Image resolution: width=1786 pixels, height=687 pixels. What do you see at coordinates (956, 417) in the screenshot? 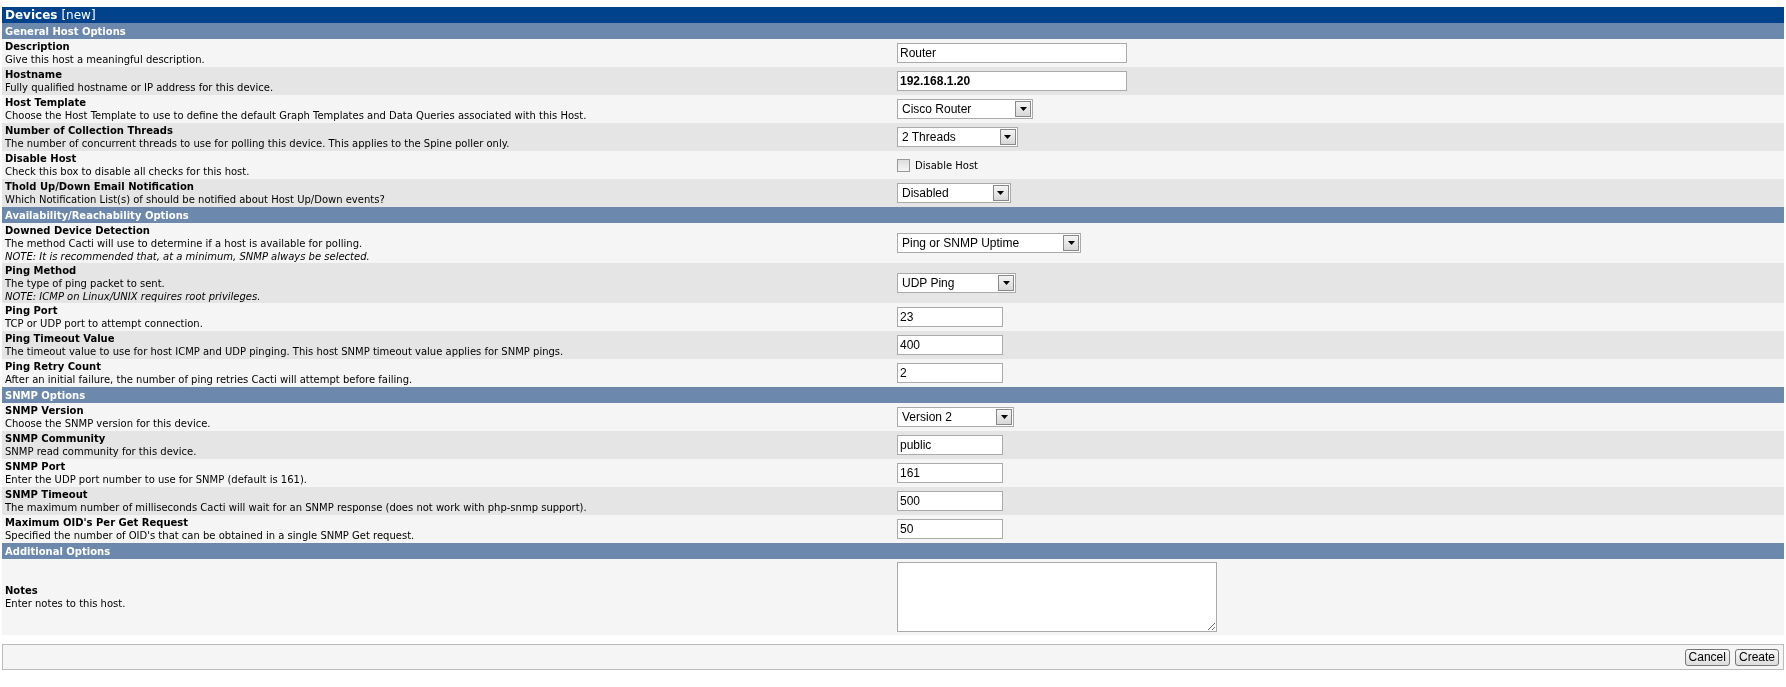
I see `dropdown: Version 2` at bounding box center [956, 417].